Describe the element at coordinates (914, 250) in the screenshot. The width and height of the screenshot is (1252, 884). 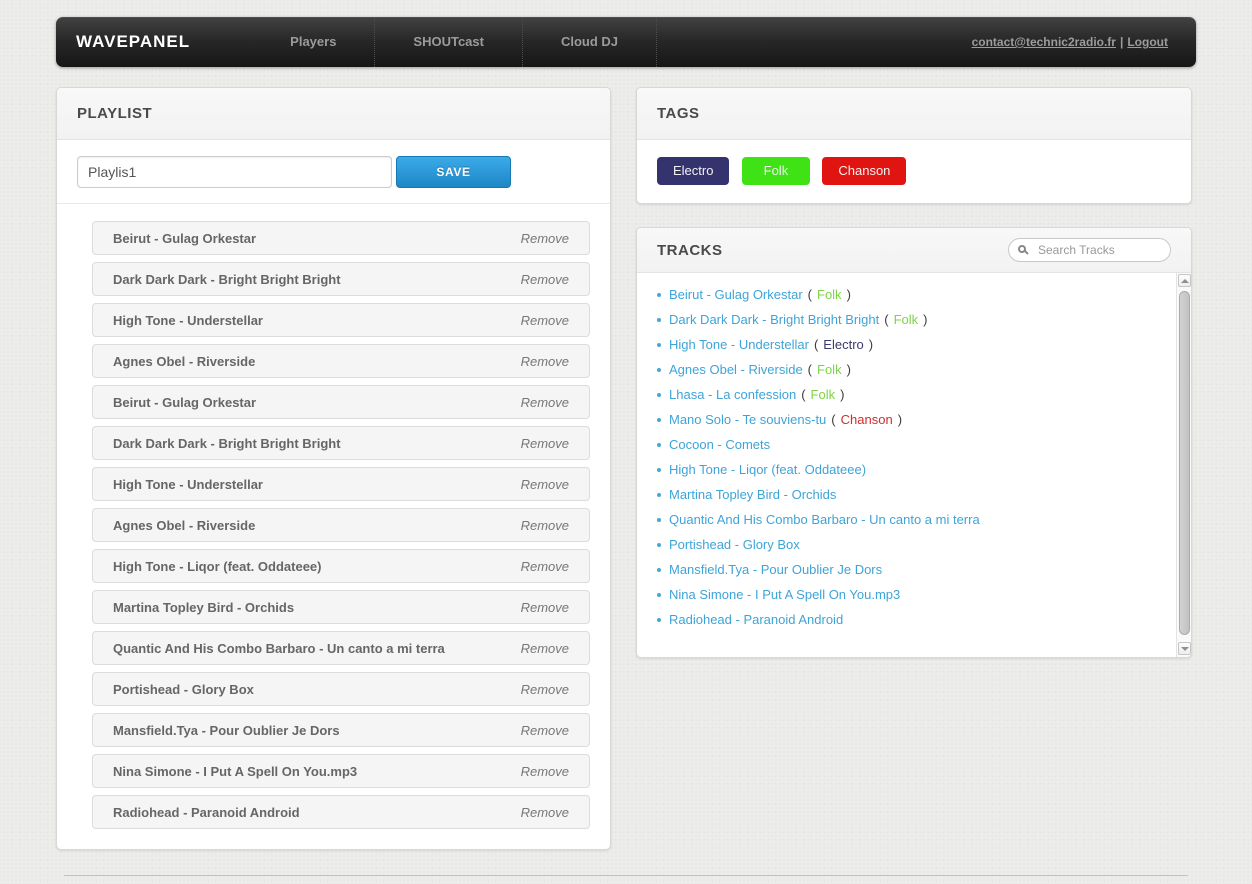
I see `tracks-panel-header: TRACKS` at that location.